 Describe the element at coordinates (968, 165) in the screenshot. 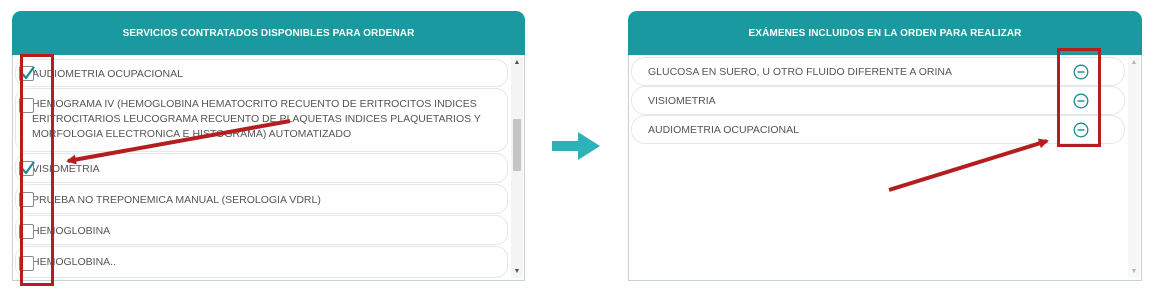

I see `annotation-arrow-right` at that location.